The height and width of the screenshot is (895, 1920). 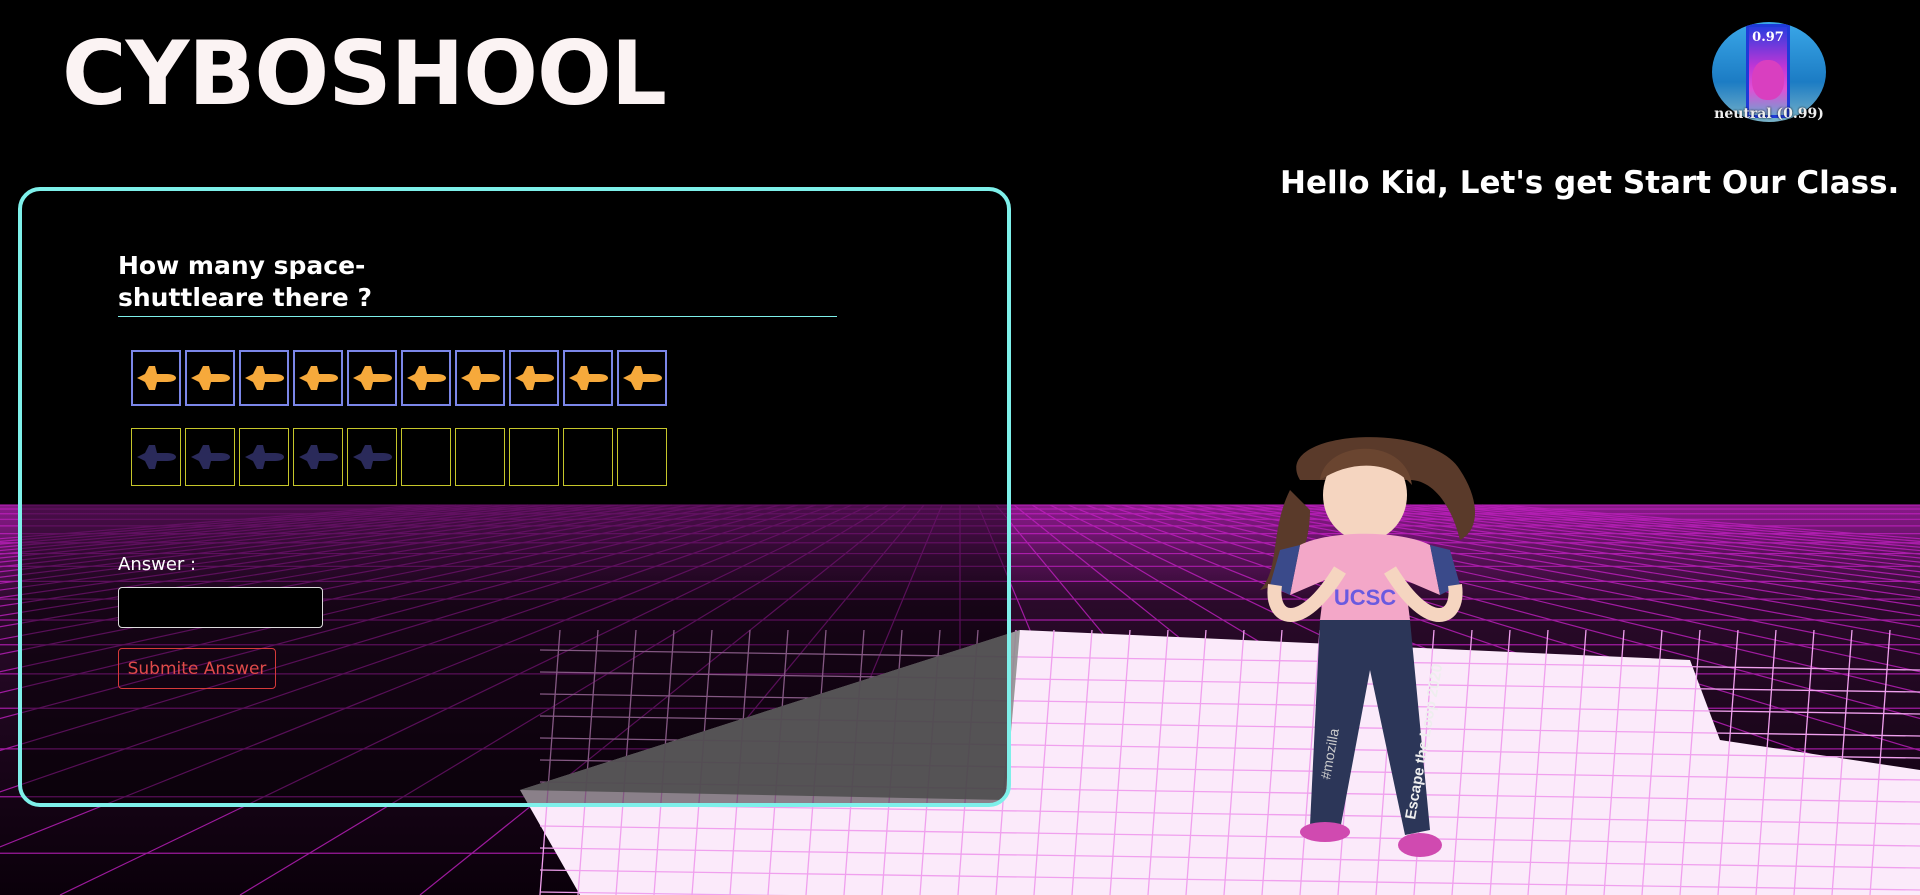 I want to click on shuttle-row-count, so click(x=399, y=378).